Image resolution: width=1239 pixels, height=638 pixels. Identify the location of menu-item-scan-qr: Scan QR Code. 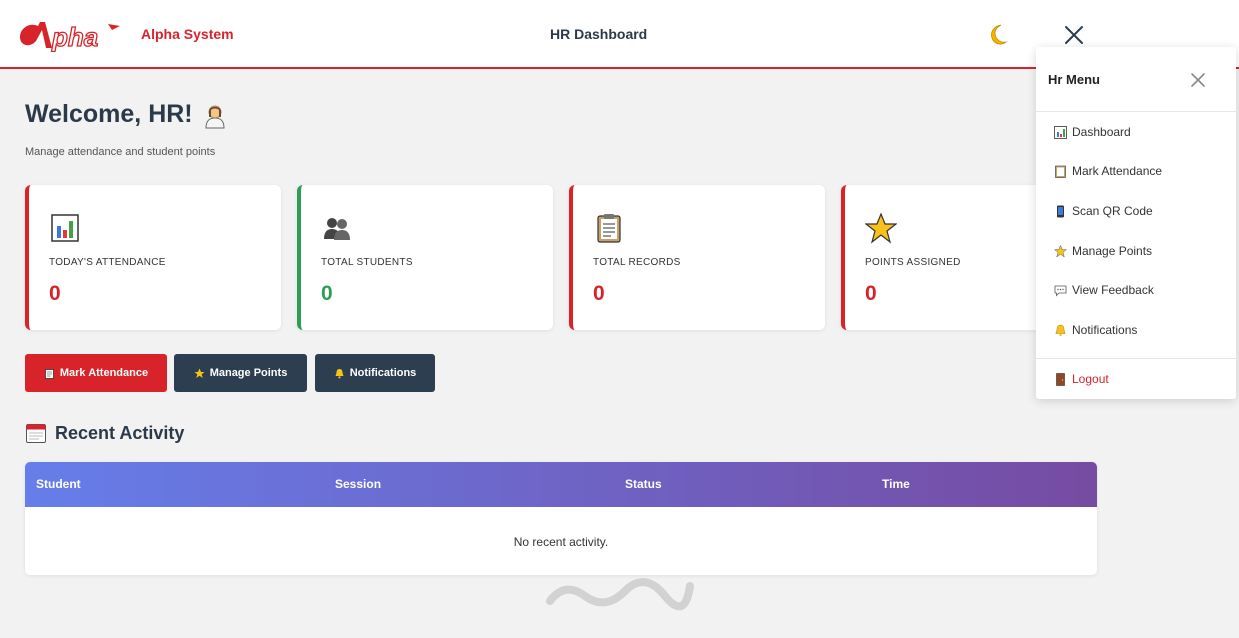
(1103, 211).